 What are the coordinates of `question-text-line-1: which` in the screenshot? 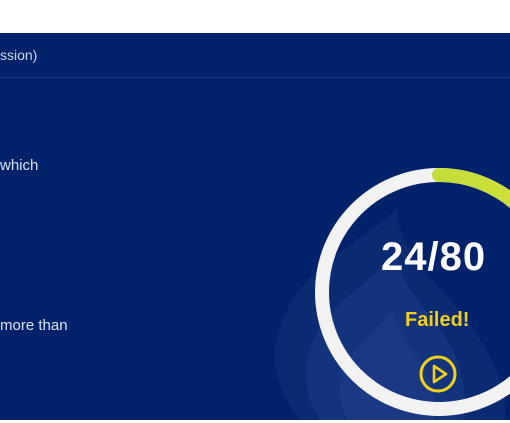 It's located at (19, 165).